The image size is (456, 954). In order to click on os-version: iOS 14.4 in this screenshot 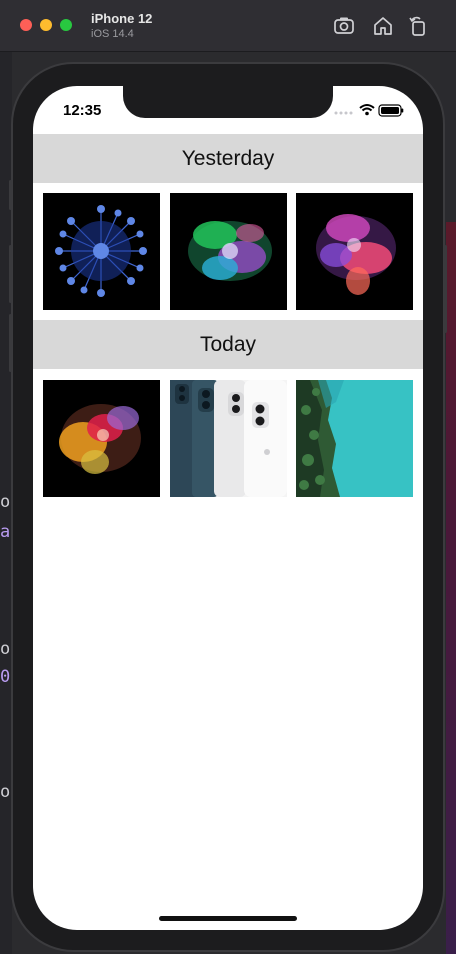, I will do `click(112, 34)`.